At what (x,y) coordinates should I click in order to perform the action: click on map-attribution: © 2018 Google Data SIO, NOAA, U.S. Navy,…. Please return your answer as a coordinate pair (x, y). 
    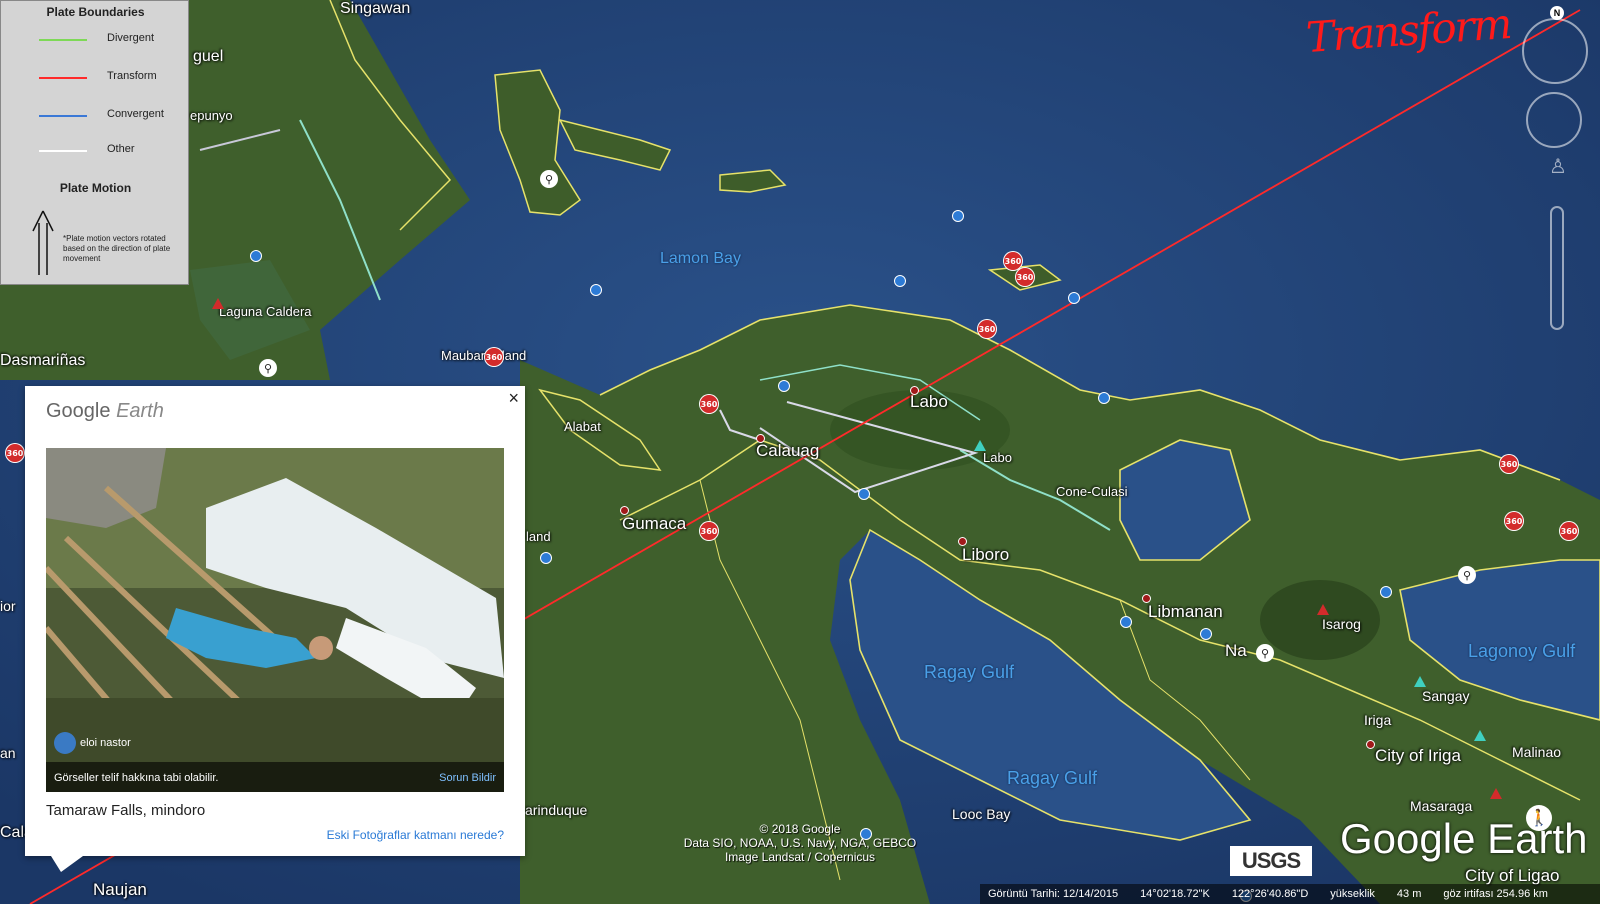
    Looking at the image, I should click on (800, 843).